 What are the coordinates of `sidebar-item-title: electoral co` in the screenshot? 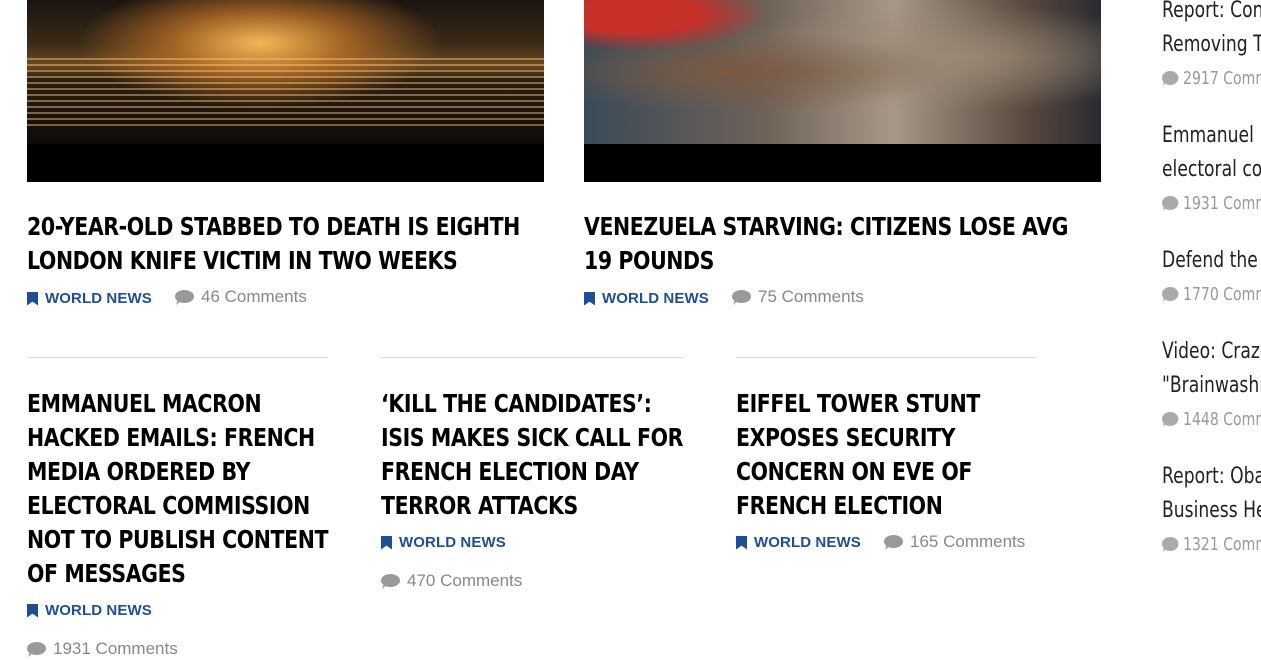 It's located at (1211, 170).